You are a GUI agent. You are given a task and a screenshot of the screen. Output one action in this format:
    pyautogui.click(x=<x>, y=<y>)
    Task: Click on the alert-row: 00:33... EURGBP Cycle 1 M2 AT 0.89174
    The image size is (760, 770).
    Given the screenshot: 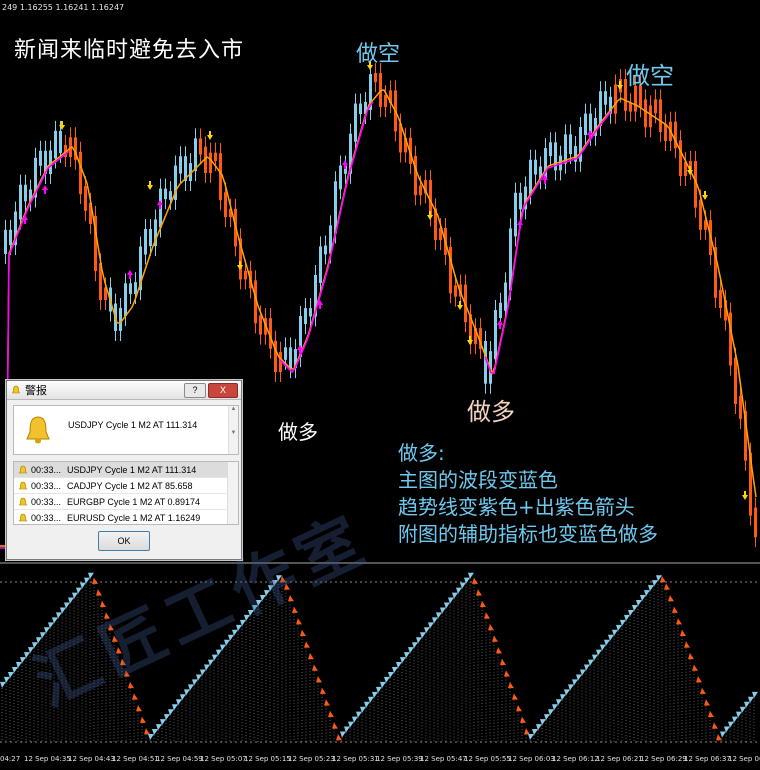 What is the action you would take?
    pyautogui.click(x=126, y=502)
    